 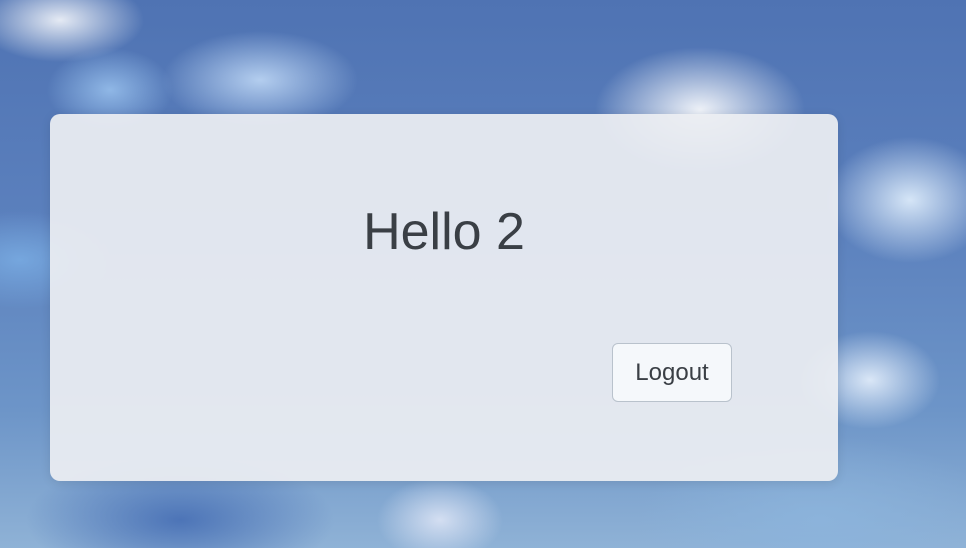 I want to click on greeting-title: Hello 2, so click(x=444, y=232).